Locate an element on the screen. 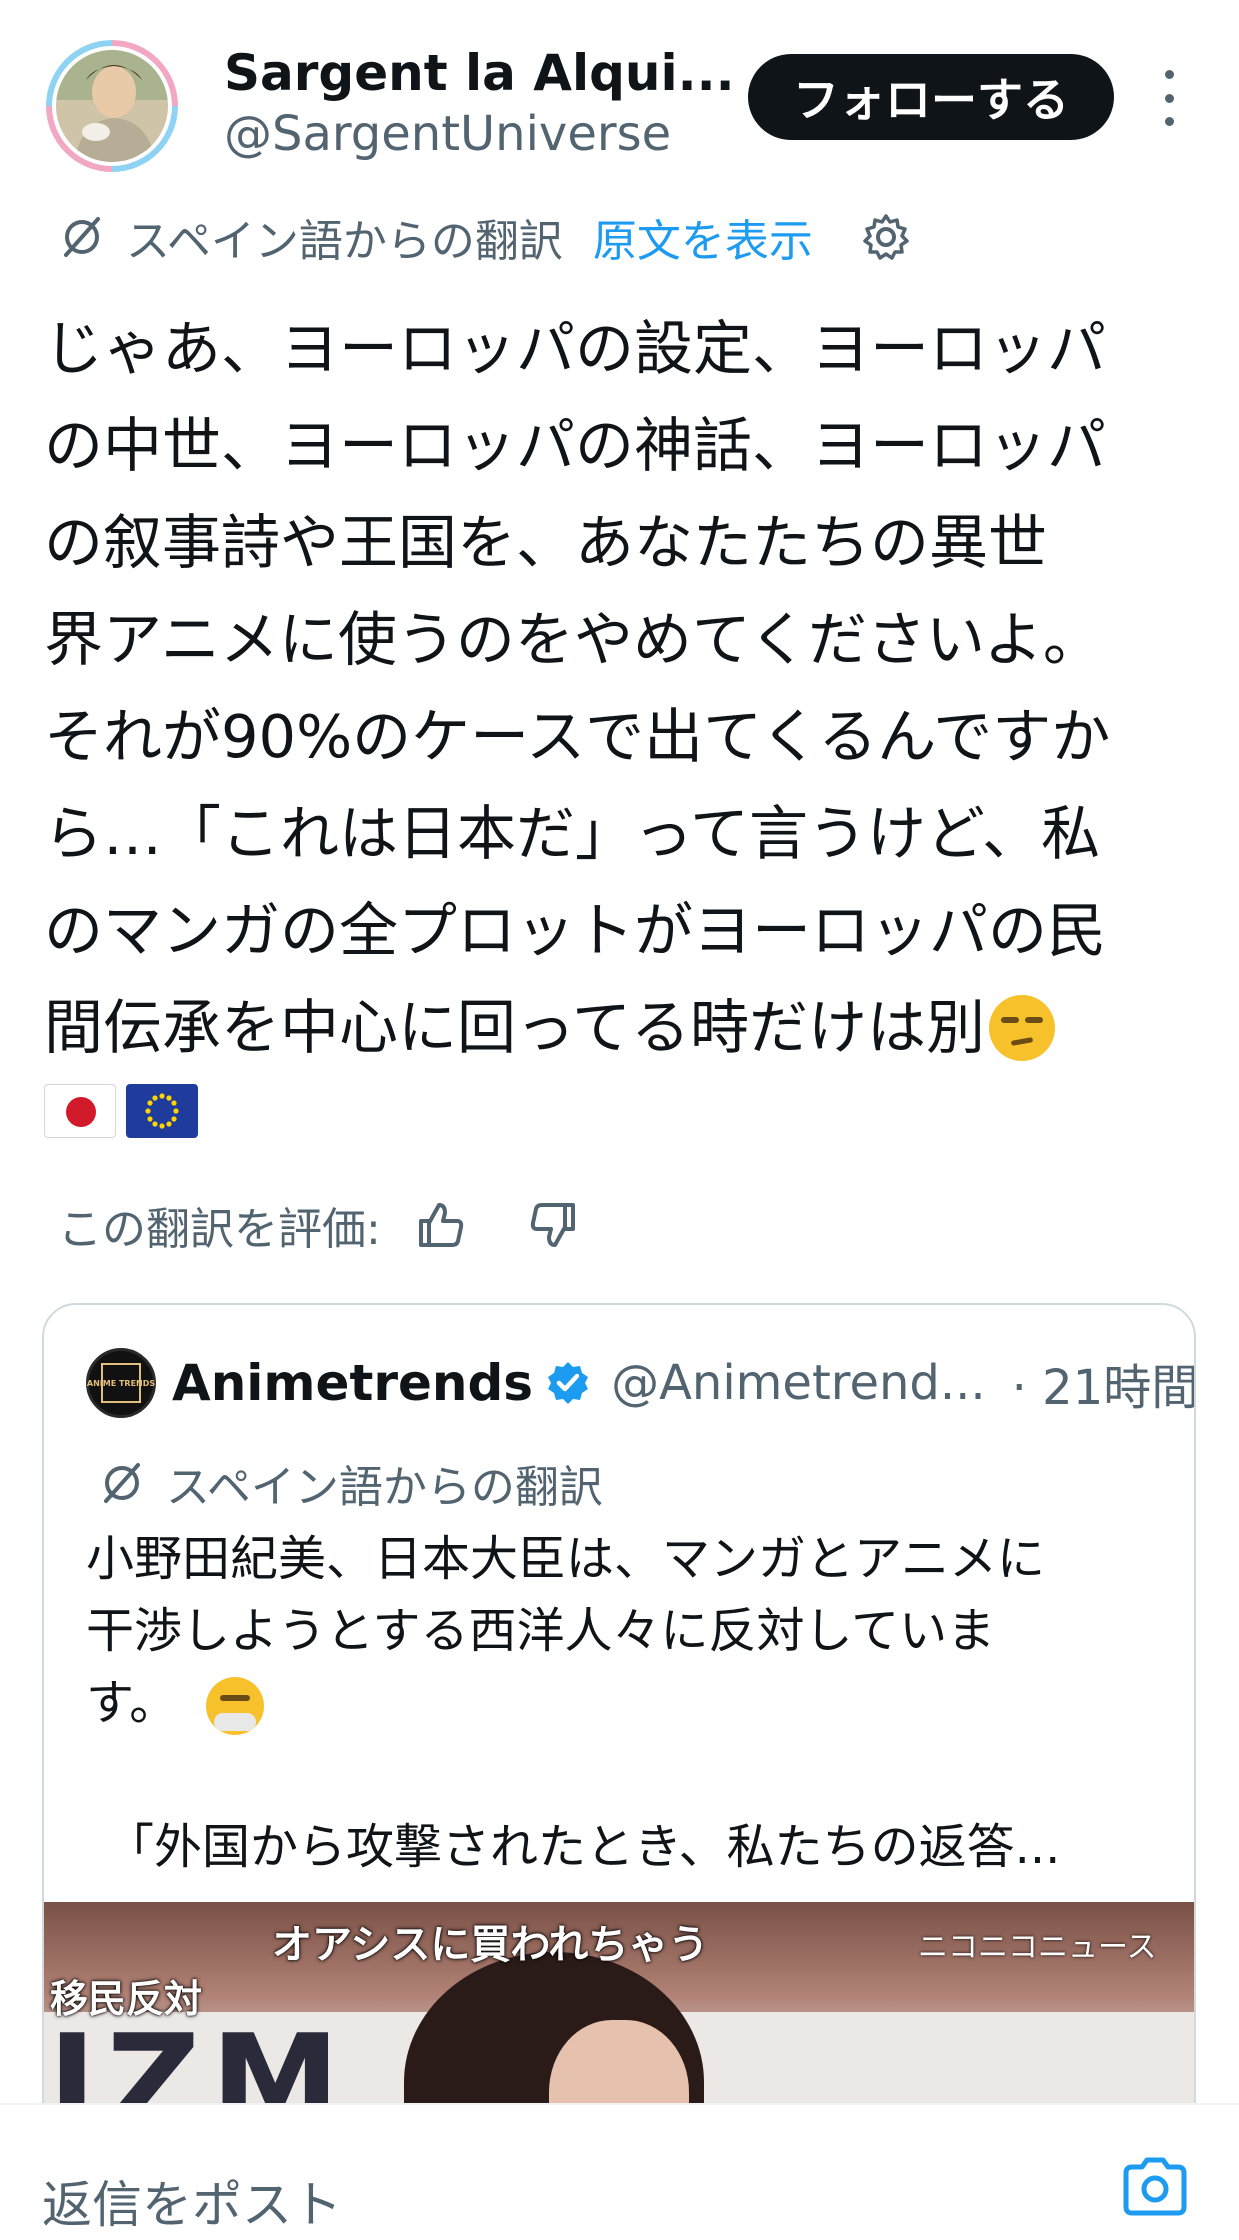  post-text-line: の叙事詩や王国を、あなたたちの異世 is located at coordinates (546, 542).